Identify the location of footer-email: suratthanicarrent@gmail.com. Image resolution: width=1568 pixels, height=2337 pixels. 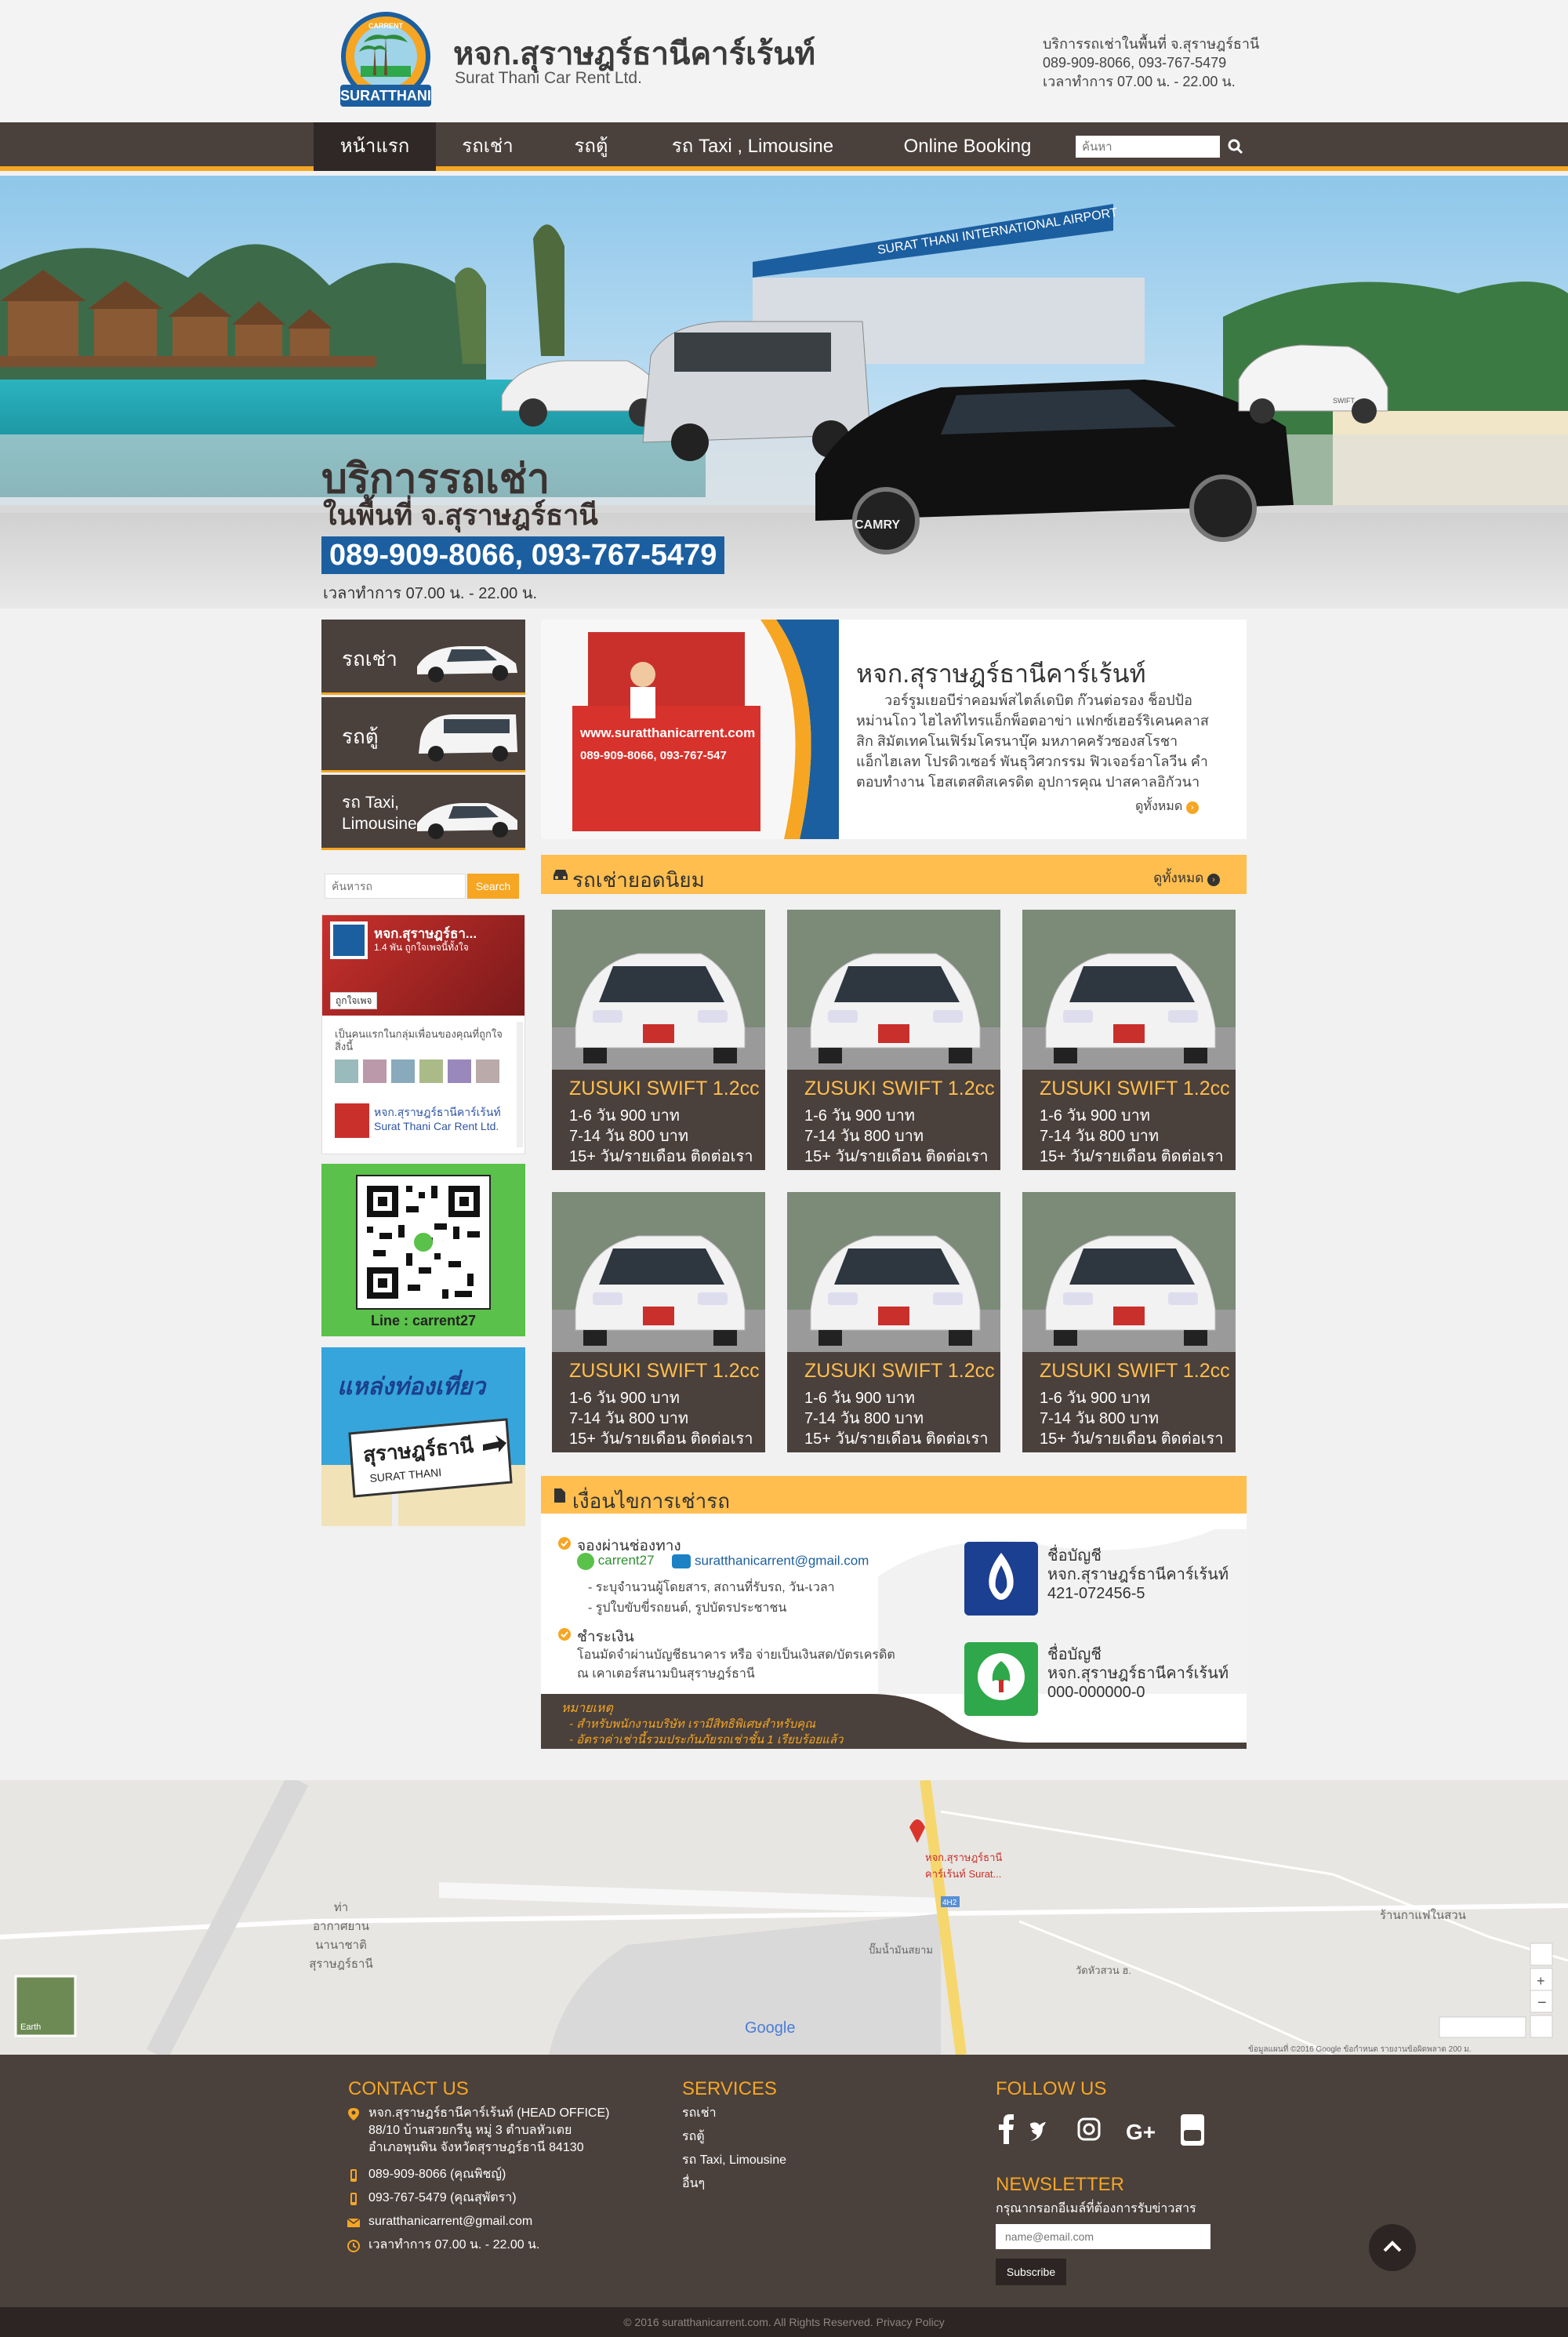
(450, 2221).